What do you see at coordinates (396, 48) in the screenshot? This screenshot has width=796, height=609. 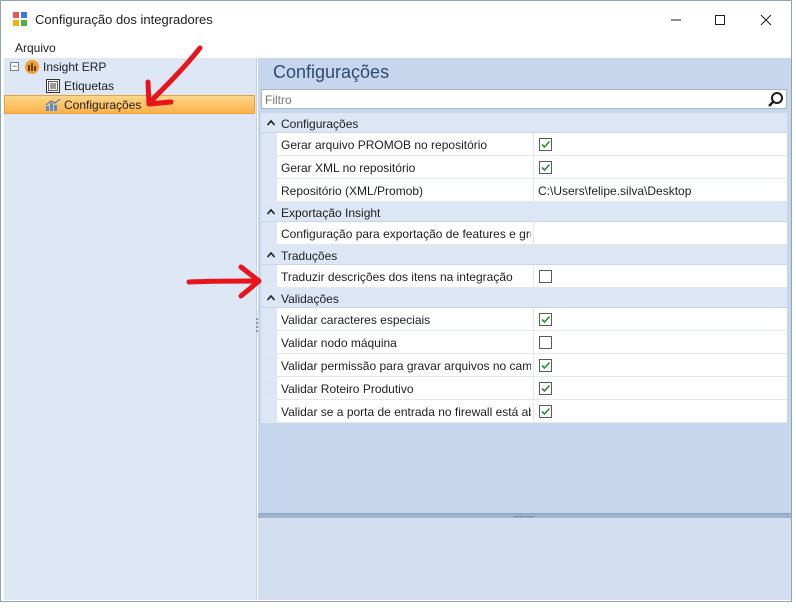 I see `menu-bar: Arquivo` at bounding box center [396, 48].